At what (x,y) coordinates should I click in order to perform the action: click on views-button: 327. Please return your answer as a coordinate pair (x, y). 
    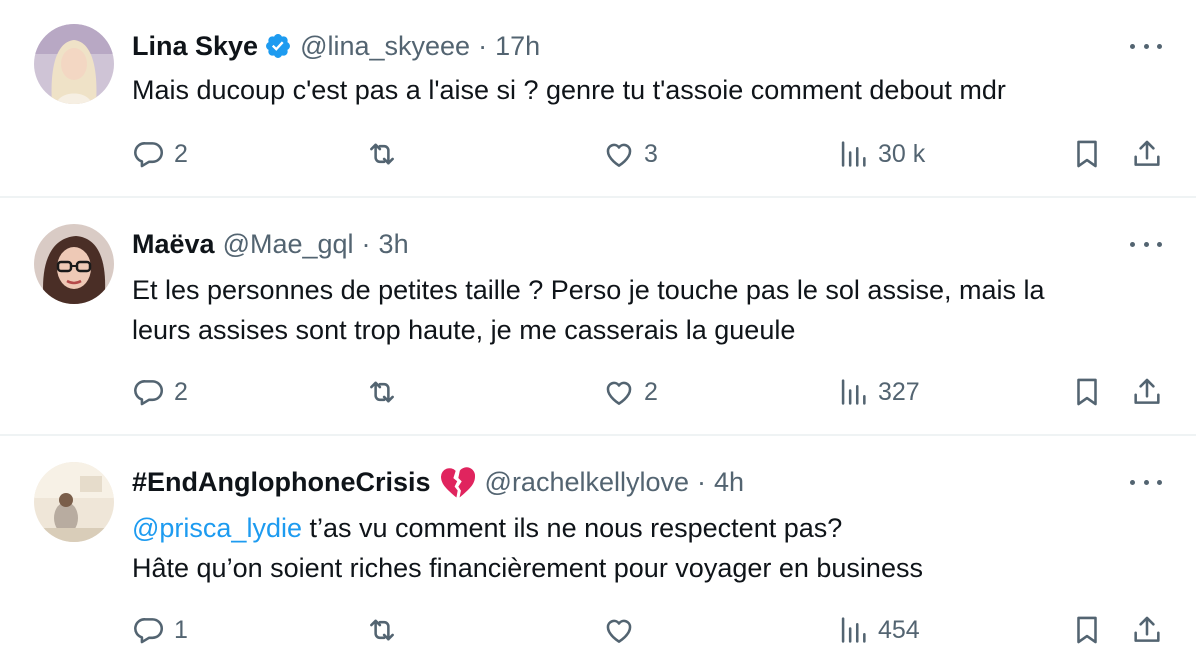
    Looking at the image, I should click on (878, 392).